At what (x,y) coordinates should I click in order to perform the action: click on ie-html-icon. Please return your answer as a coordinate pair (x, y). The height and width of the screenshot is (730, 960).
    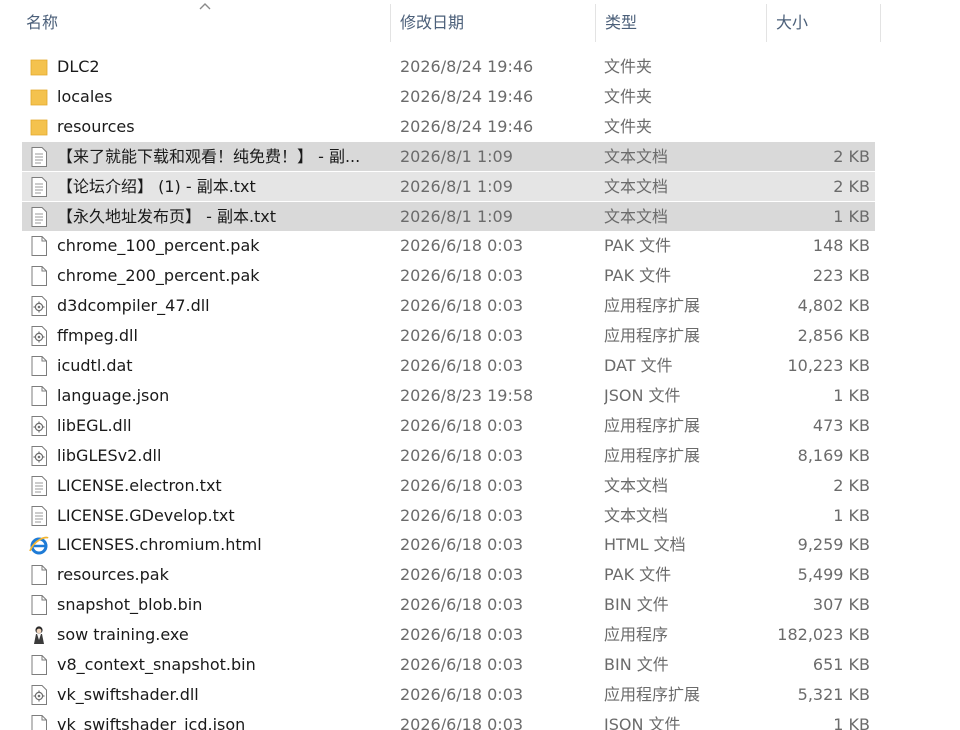
    Looking at the image, I should click on (39, 545).